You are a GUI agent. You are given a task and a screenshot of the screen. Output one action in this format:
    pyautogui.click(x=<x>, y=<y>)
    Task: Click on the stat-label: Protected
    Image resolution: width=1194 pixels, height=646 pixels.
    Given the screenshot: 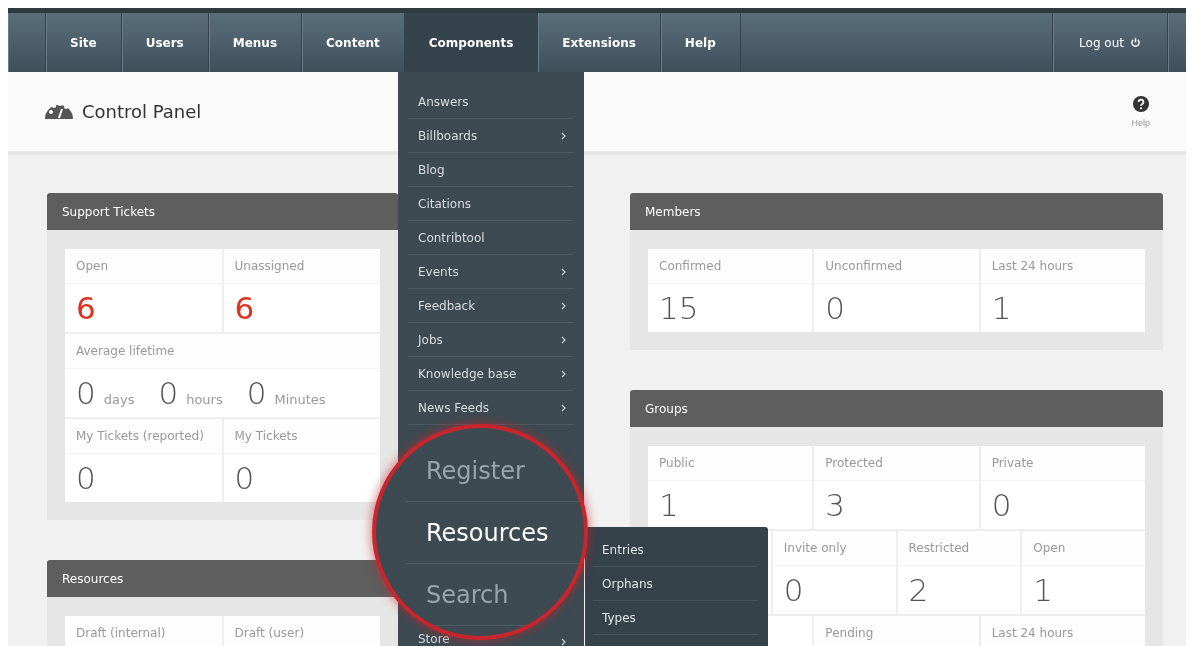 What is the action you would take?
    pyautogui.click(x=854, y=463)
    